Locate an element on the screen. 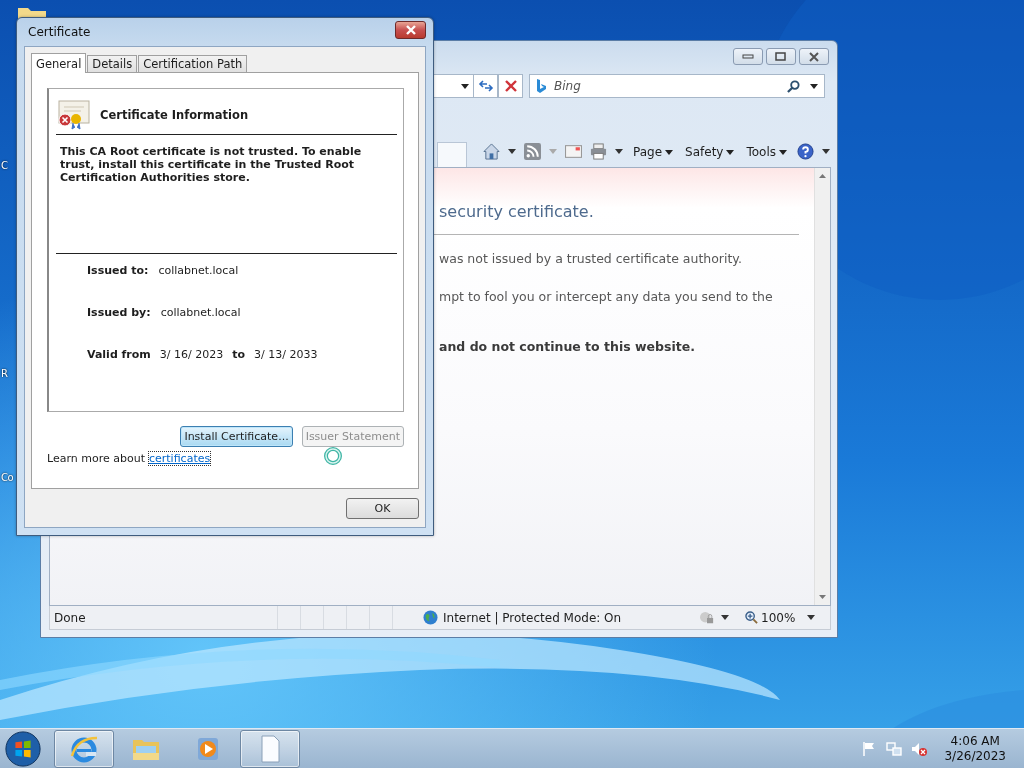 The width and height of the screenshot is (1024, 768). maximize-icon is located at coordinates (781, 56).